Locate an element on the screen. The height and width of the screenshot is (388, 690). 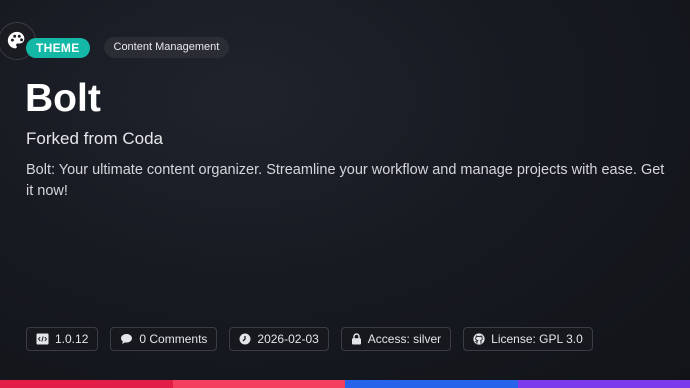
comments-label: 0 Comments is located at coordinates (173, 339).